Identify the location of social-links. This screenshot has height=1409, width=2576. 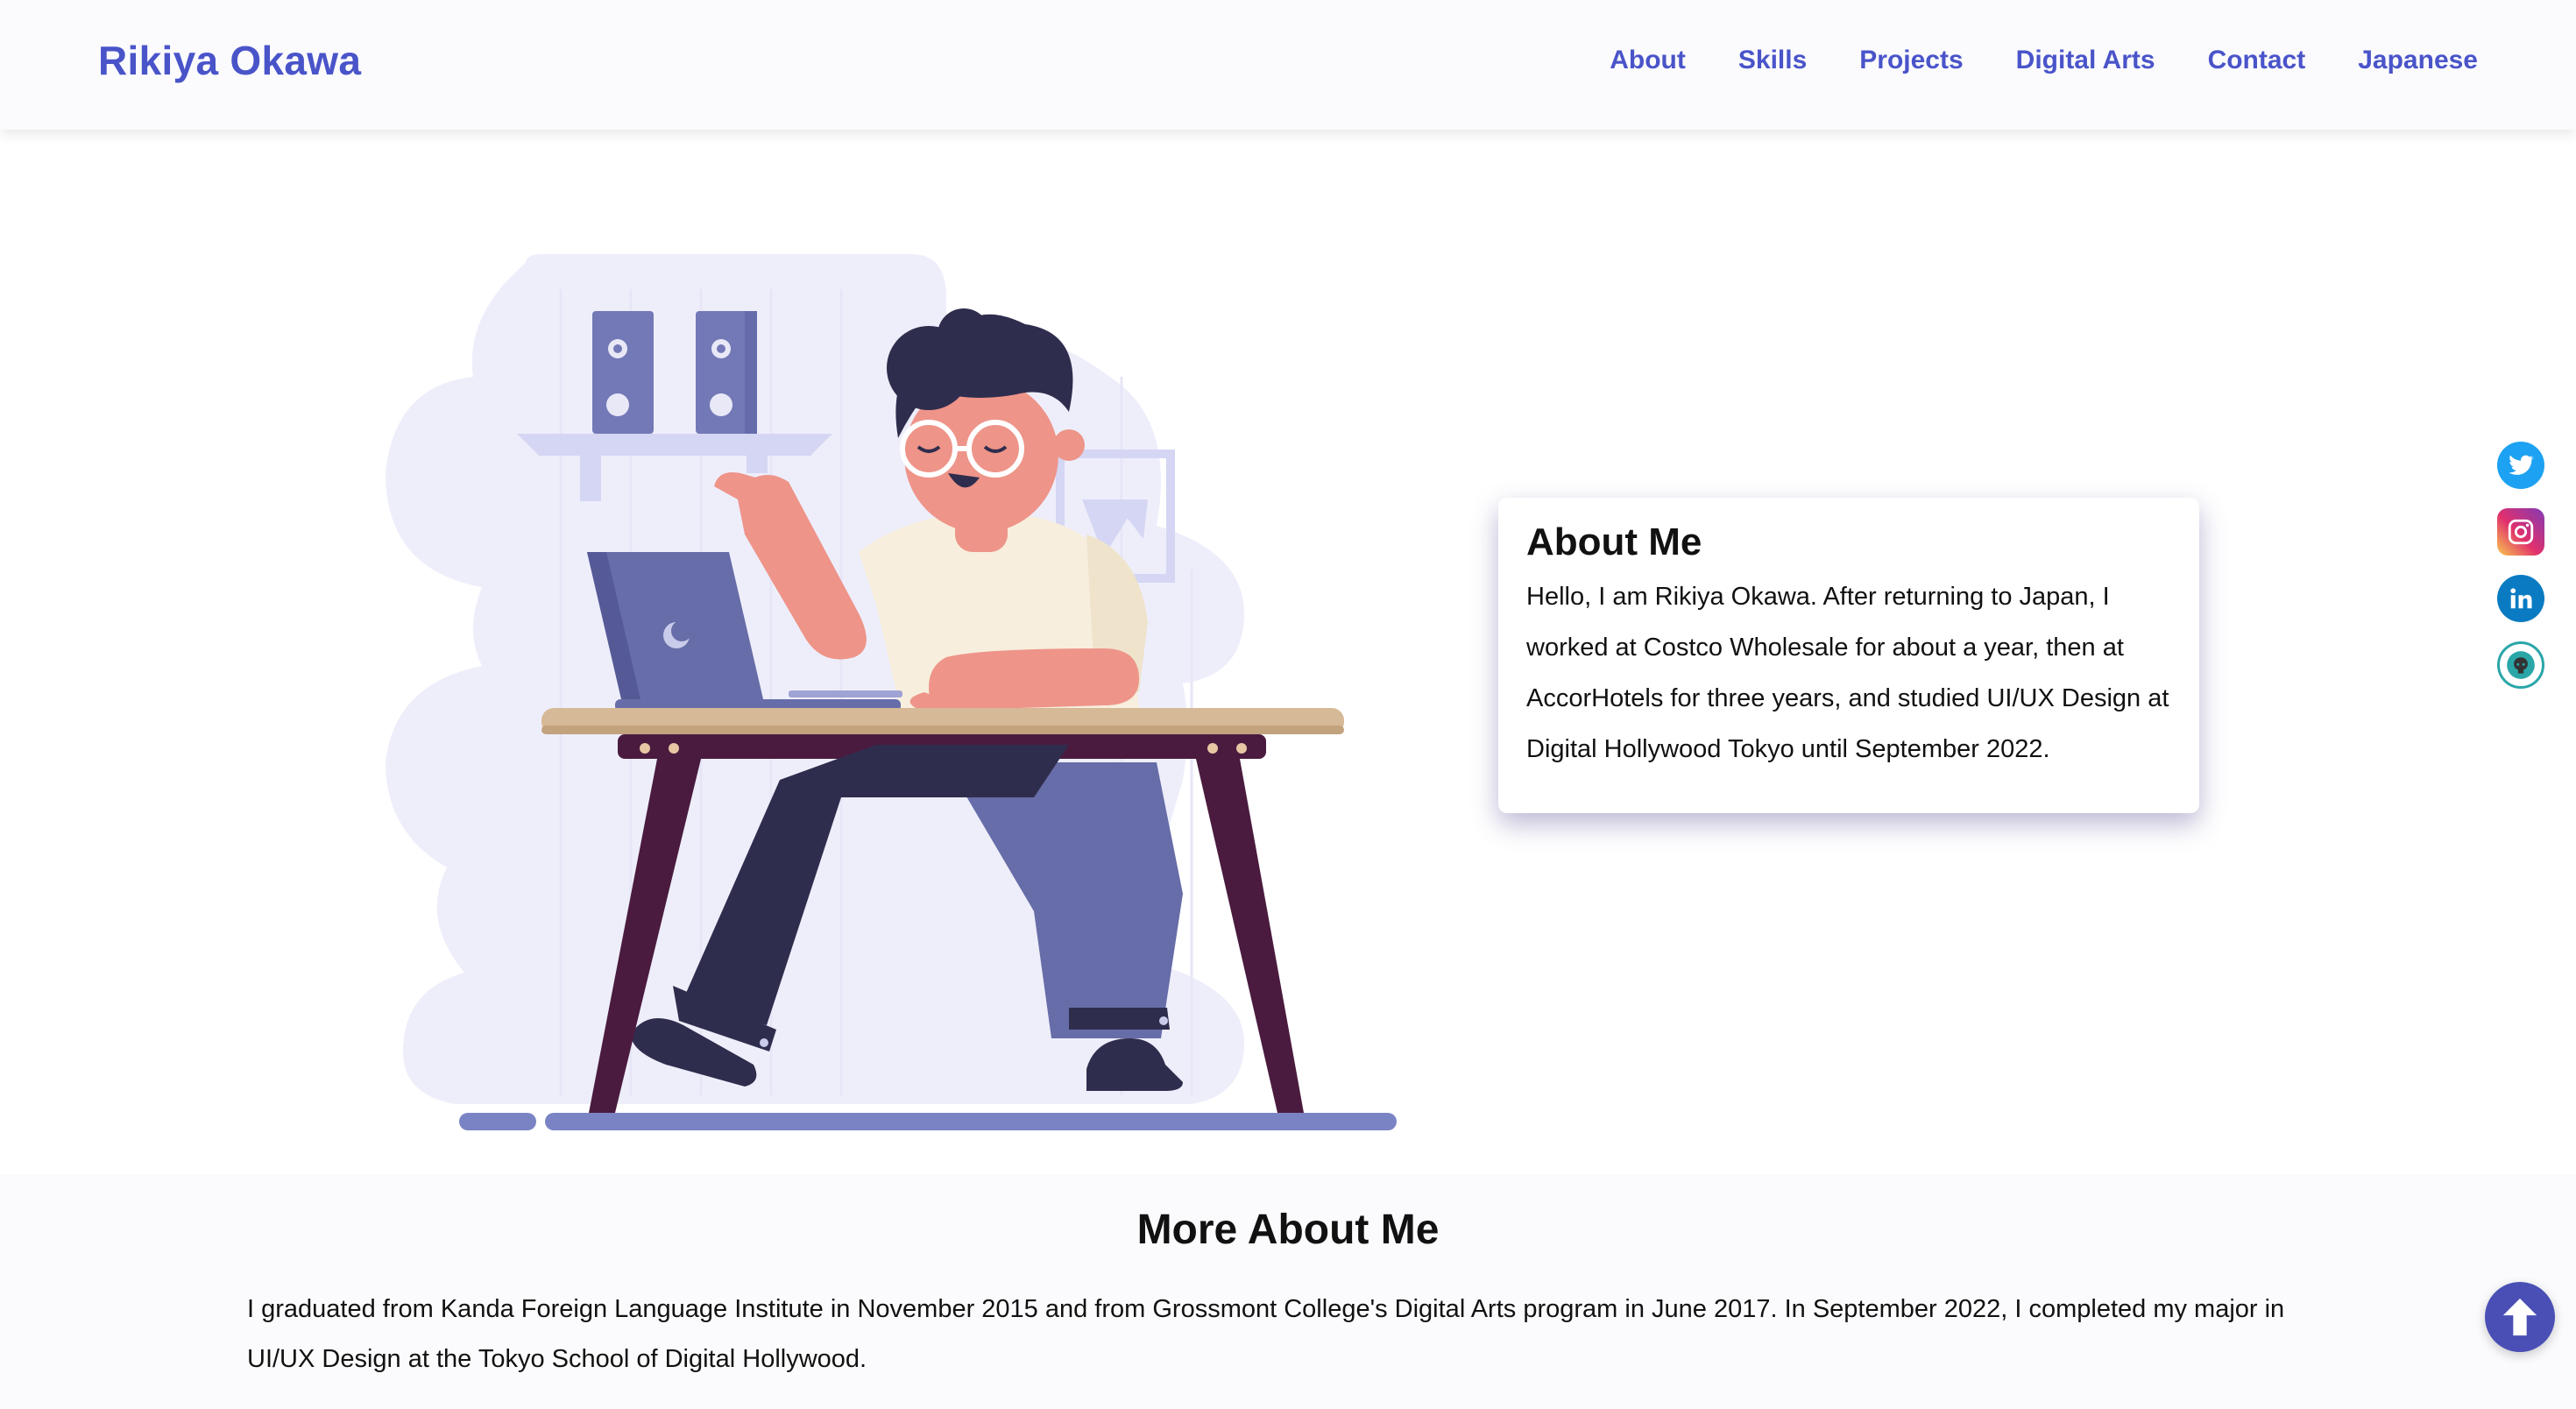
(2520, 565).